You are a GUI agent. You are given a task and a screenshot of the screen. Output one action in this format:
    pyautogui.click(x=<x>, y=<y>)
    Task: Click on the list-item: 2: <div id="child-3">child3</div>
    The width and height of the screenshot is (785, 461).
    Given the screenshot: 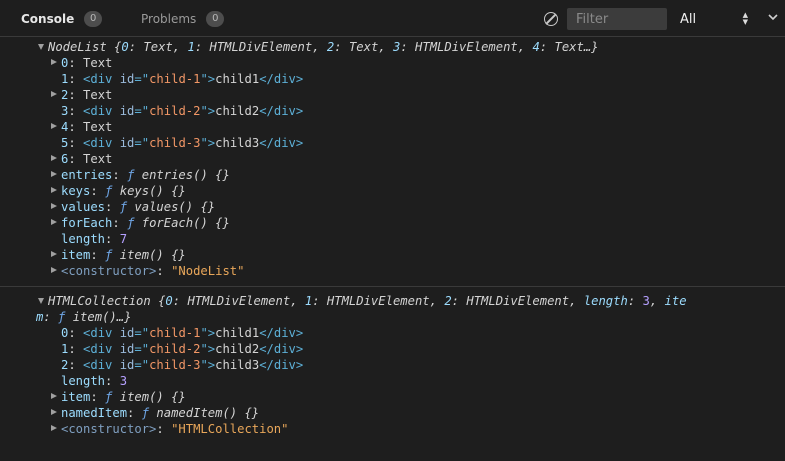 What is the action you would take?
    pyautogui.click(x=182, y=365)
    